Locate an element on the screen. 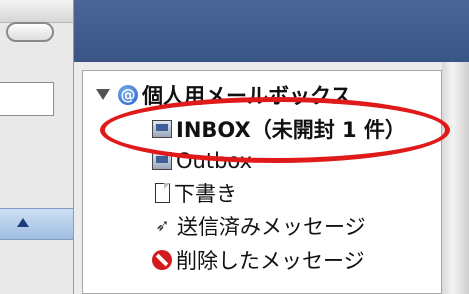 This screenshot has height=294, width=469. toolbar-toggle-button is located at coordinates (30, 32).